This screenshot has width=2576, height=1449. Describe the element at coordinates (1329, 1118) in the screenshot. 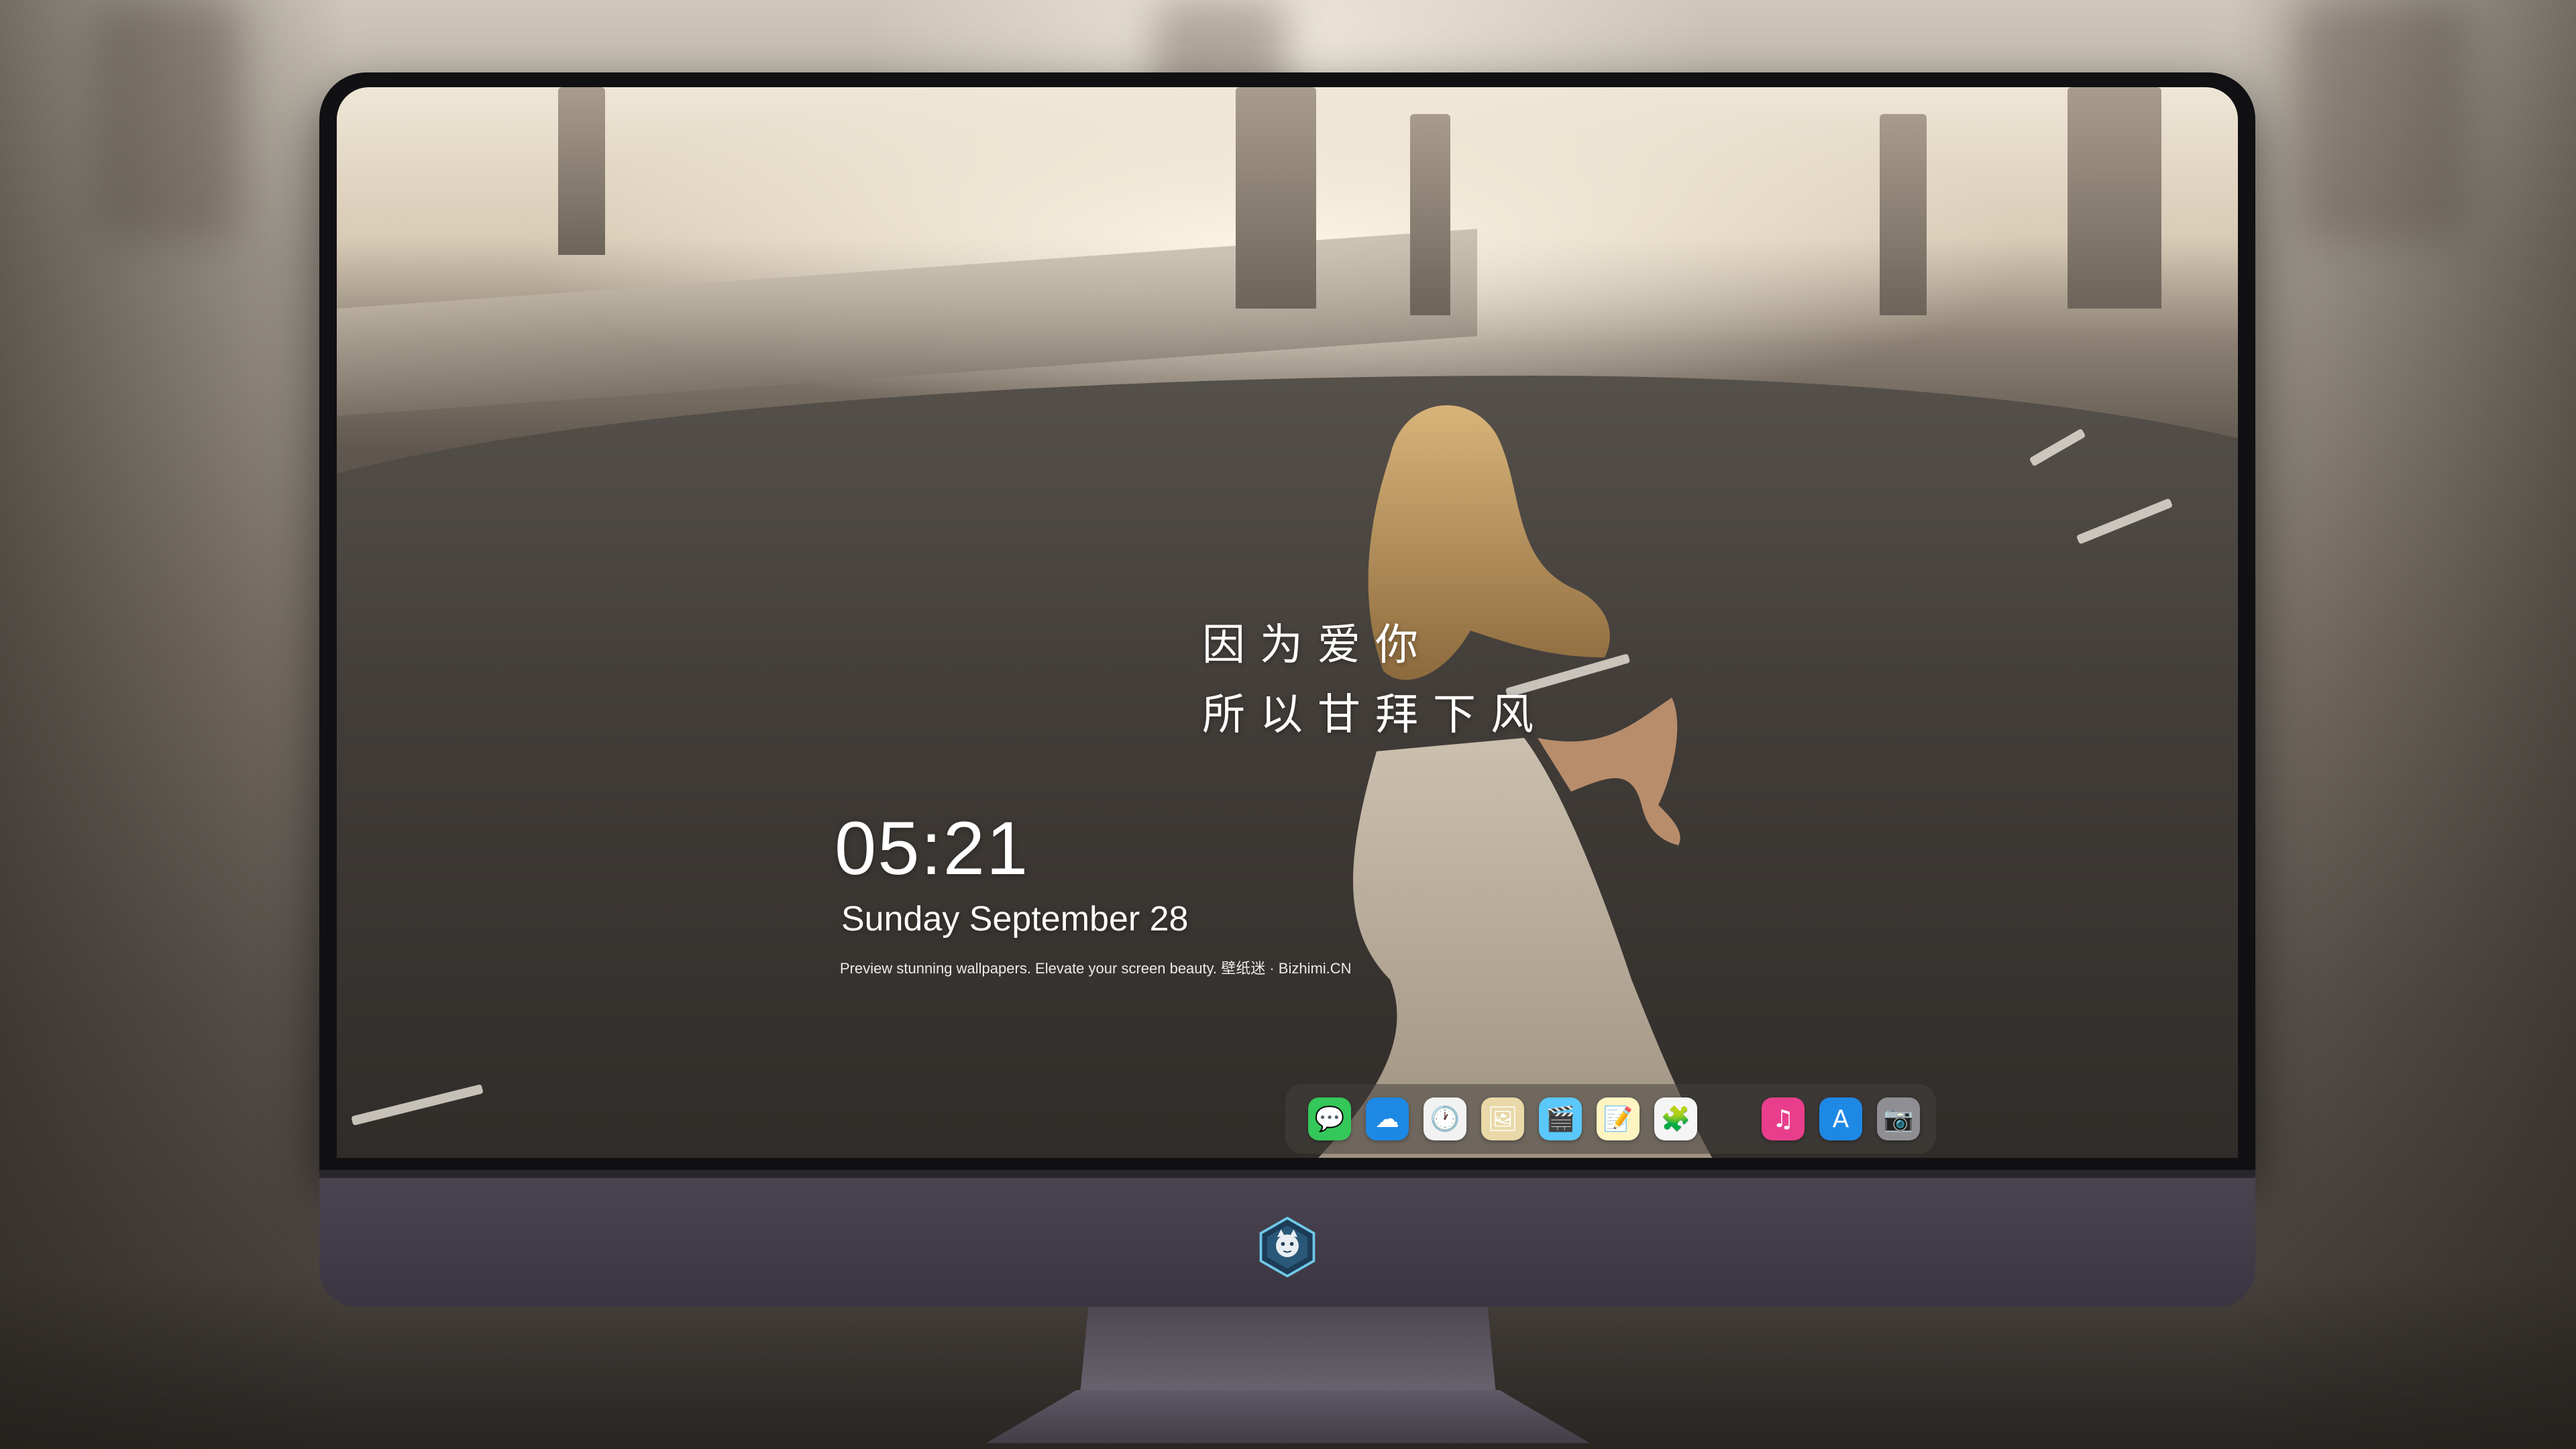

I see `messages-icon: 💬` at that location.